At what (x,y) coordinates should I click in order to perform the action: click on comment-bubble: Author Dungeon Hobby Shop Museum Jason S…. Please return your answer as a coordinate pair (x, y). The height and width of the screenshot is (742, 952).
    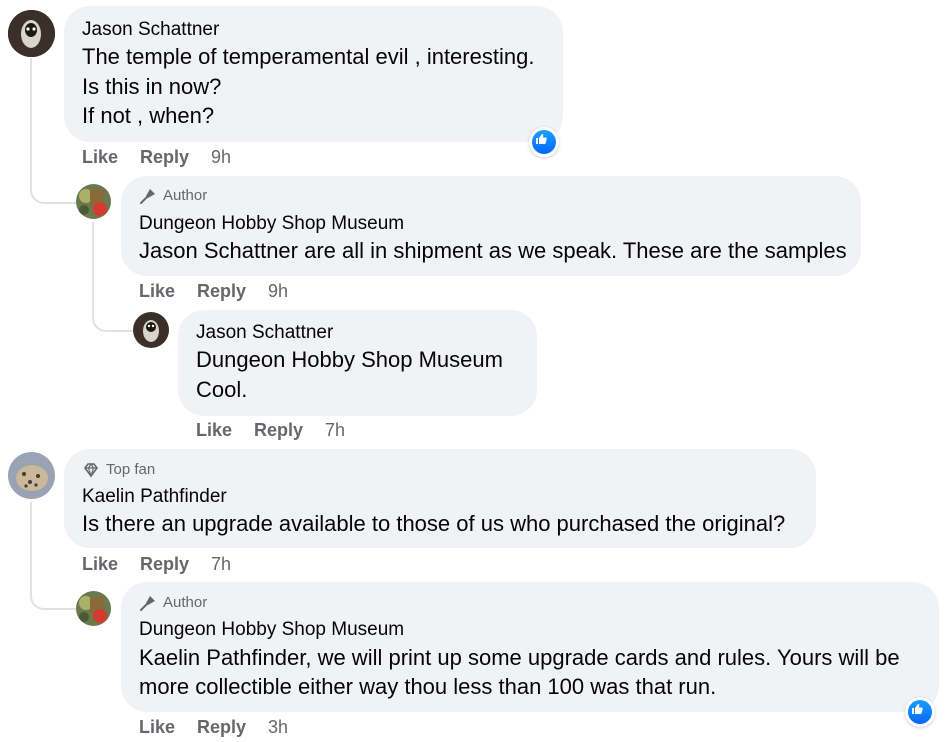
    Looking at the image, I should click on (491, 226).